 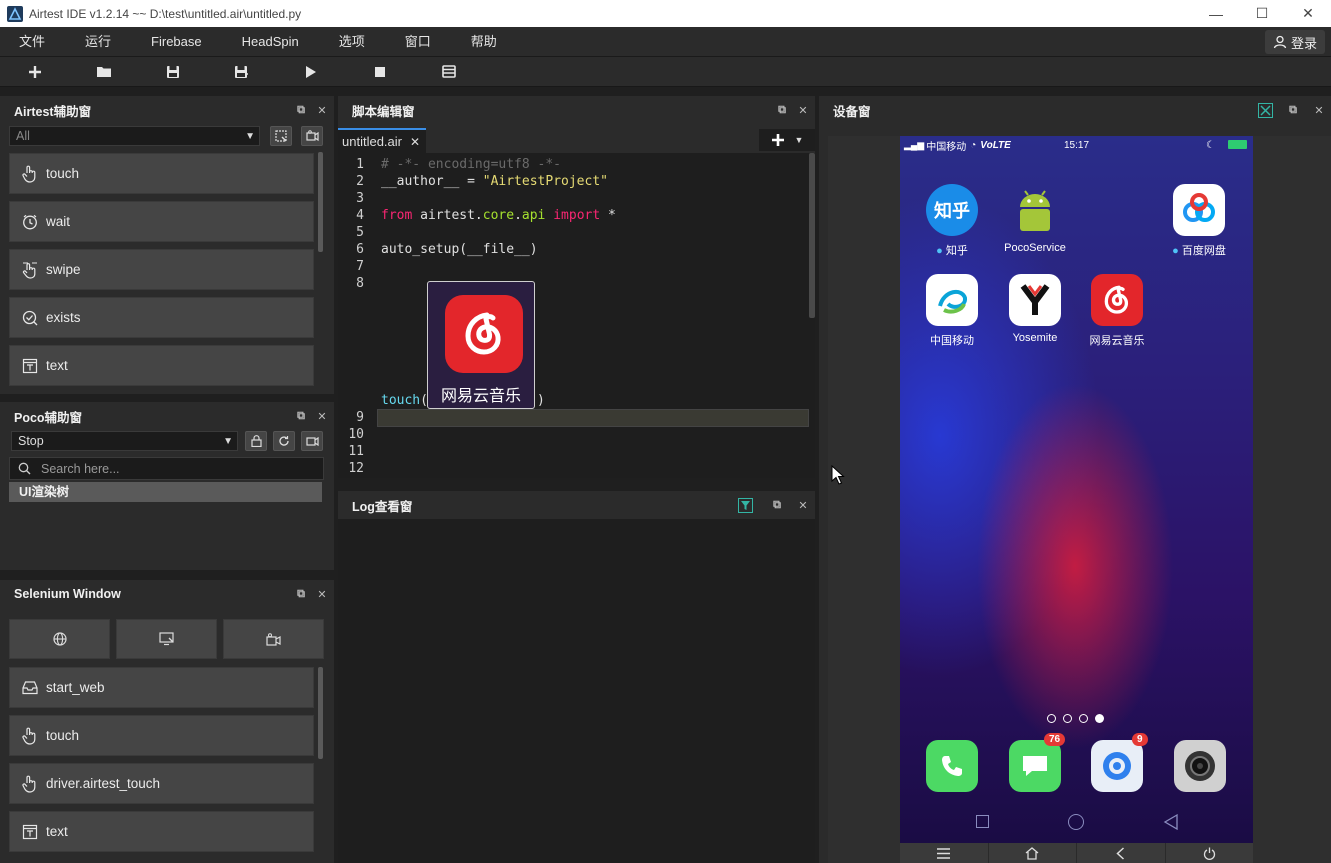 What do you see at coordinates (1035, 309) in the screenshot?
I see `app-yosemite: Yosemite` at bounding box center [1035, 309].